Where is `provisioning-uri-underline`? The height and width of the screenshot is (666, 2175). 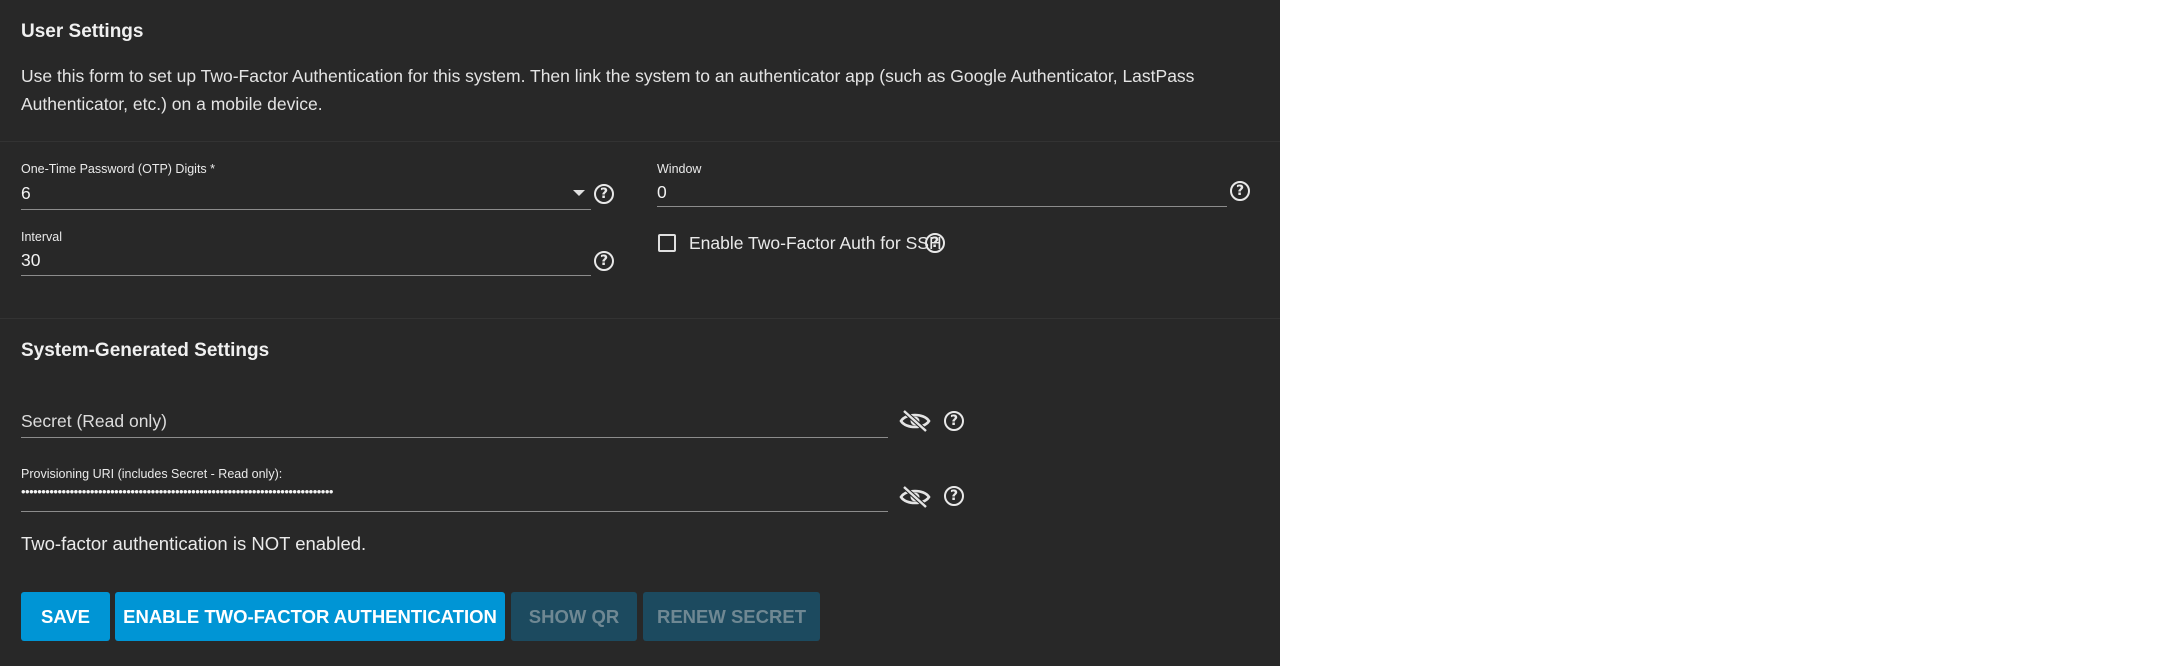 provisioning-uri-underline is located at coordinates (454, 511).